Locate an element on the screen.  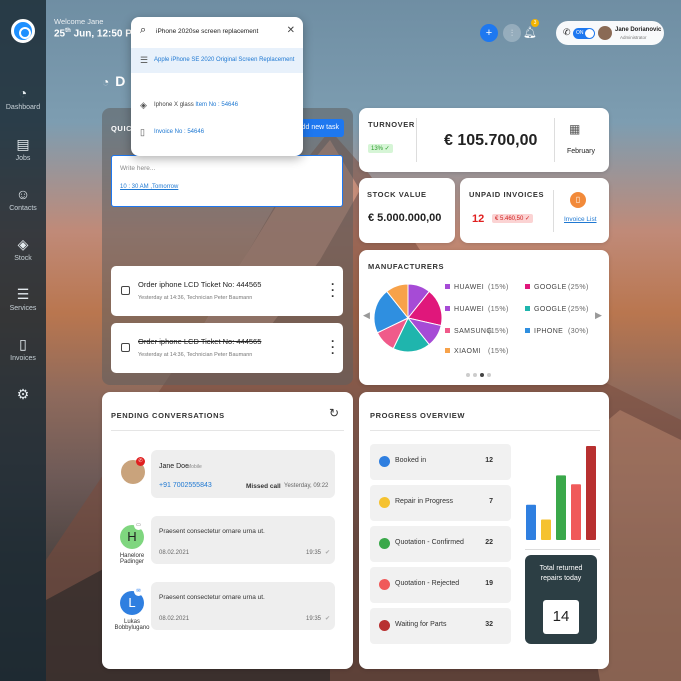
settings-button: ⚙ is located at coordinates (23, 394).